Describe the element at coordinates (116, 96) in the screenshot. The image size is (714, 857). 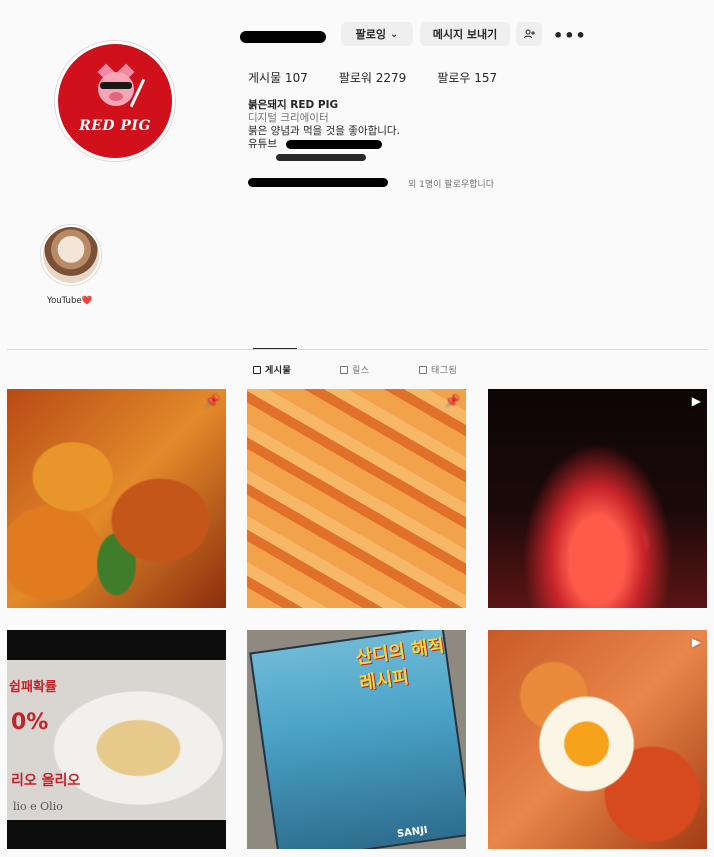
I see `pig-snout` at that location.